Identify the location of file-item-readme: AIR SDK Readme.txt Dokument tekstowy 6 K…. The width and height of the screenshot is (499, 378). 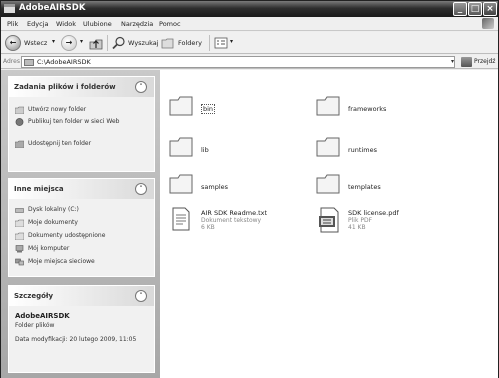
(234, 222).